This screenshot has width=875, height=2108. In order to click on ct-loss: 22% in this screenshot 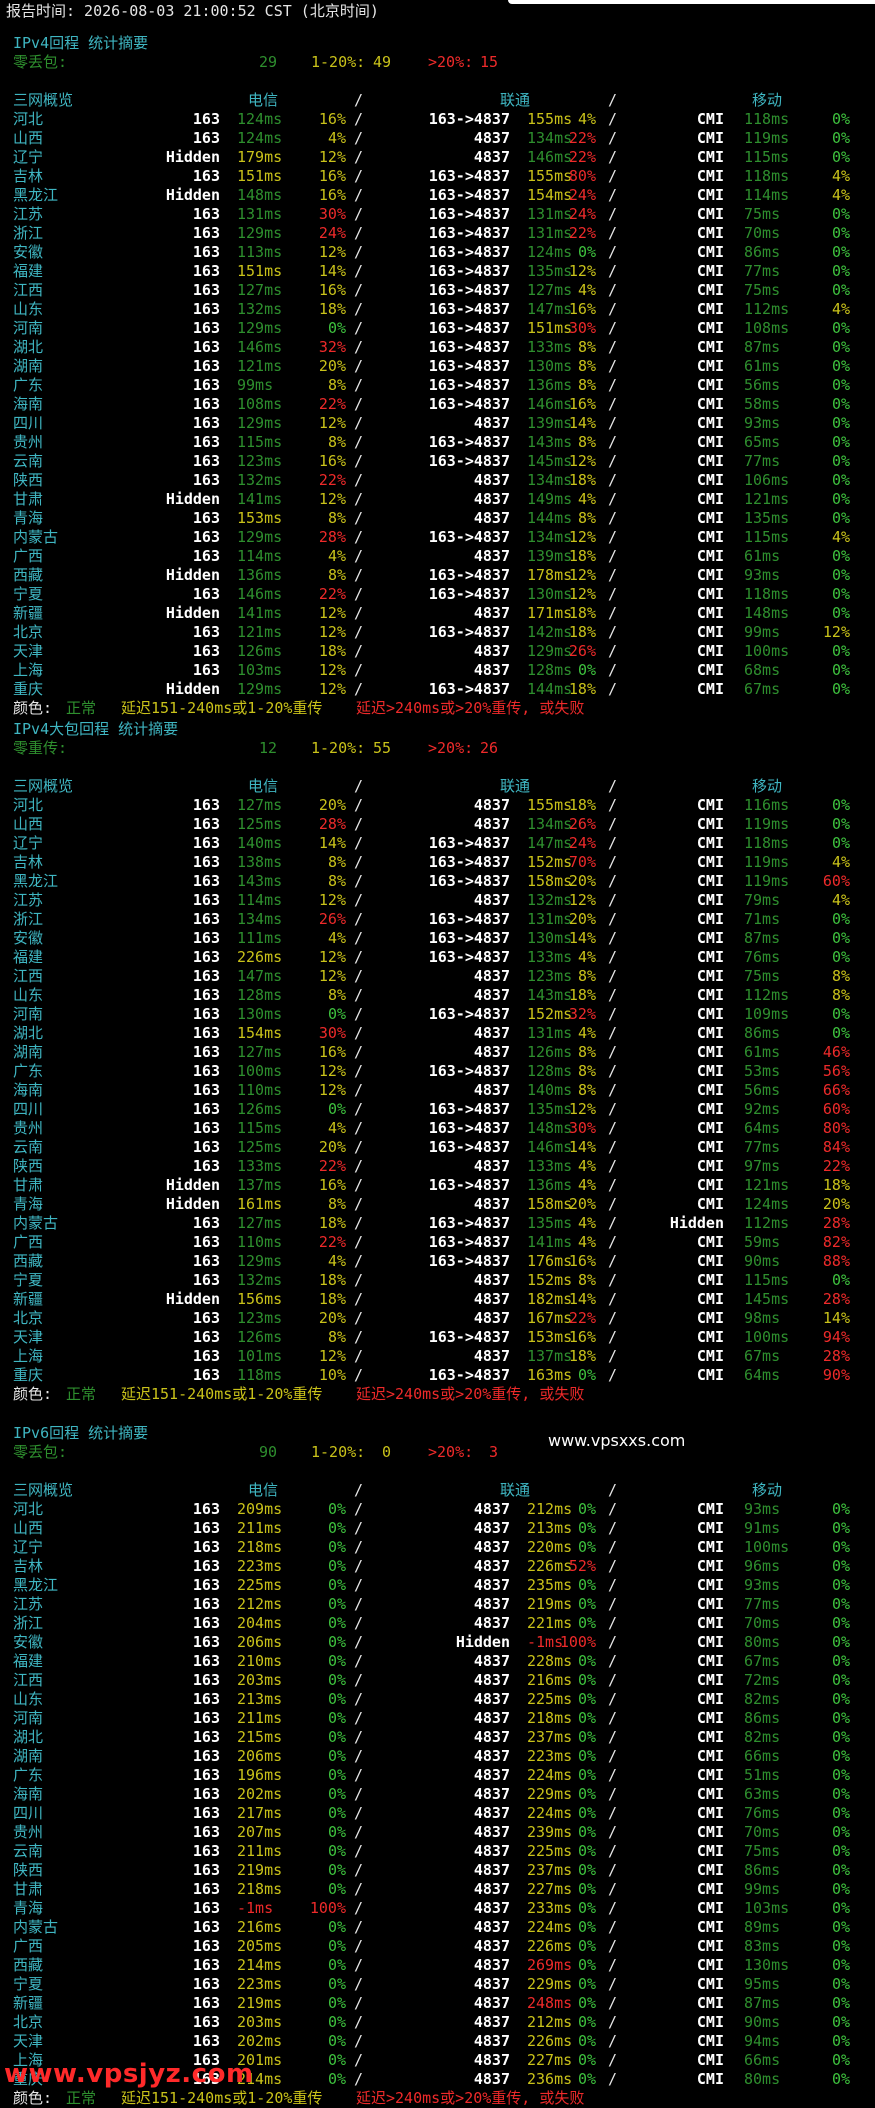, I will do `click(332, 1242)`.